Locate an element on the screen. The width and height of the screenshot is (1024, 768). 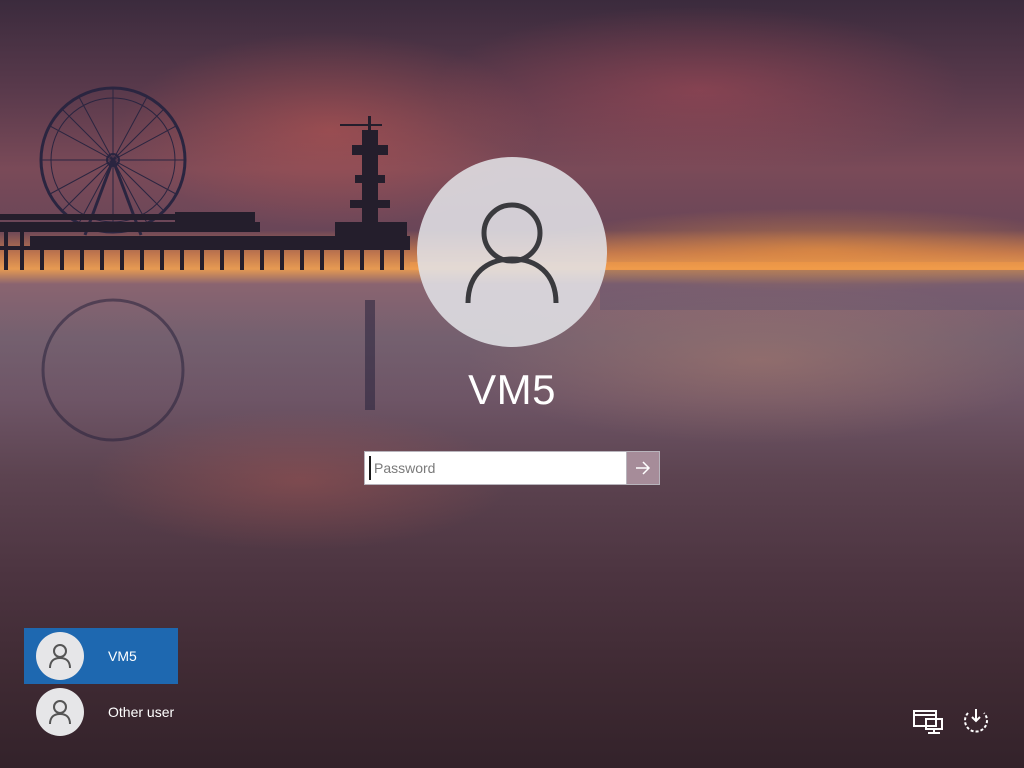
user-avatar-large is located at coordinates (512, 252).